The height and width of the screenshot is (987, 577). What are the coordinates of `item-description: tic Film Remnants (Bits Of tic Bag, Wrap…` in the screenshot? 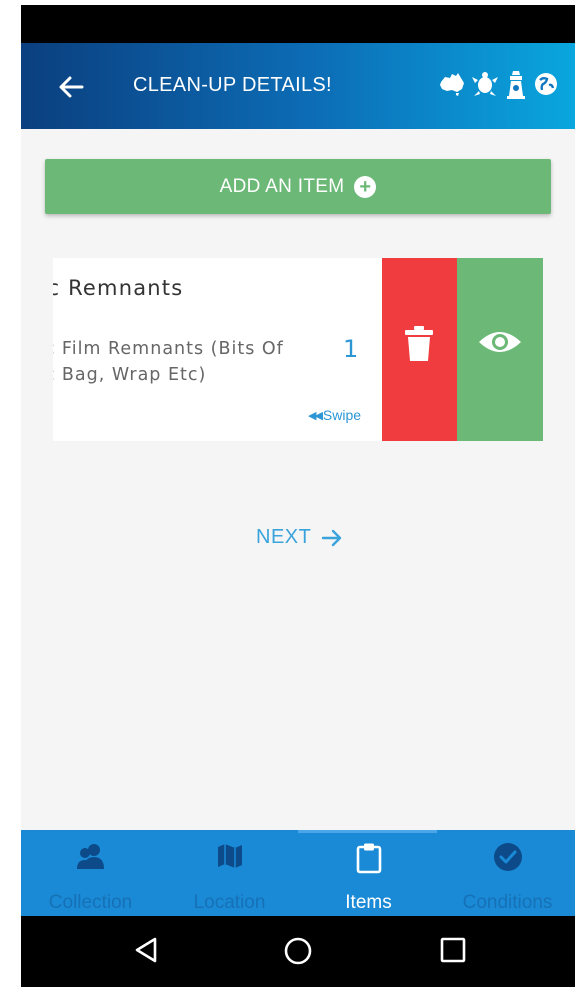 It's located at (168, 362).